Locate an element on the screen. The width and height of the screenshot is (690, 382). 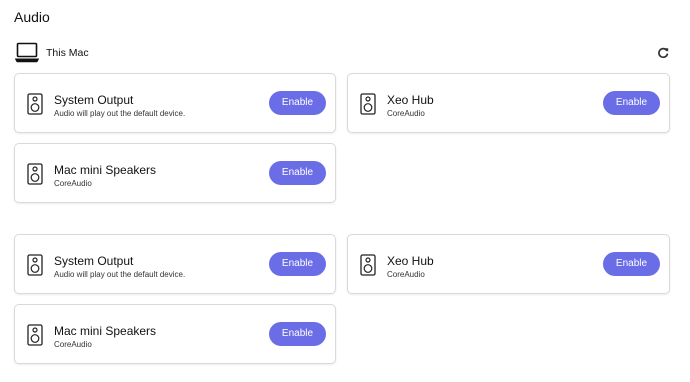
device-name: This Mac is located at coordinates (67, 53).